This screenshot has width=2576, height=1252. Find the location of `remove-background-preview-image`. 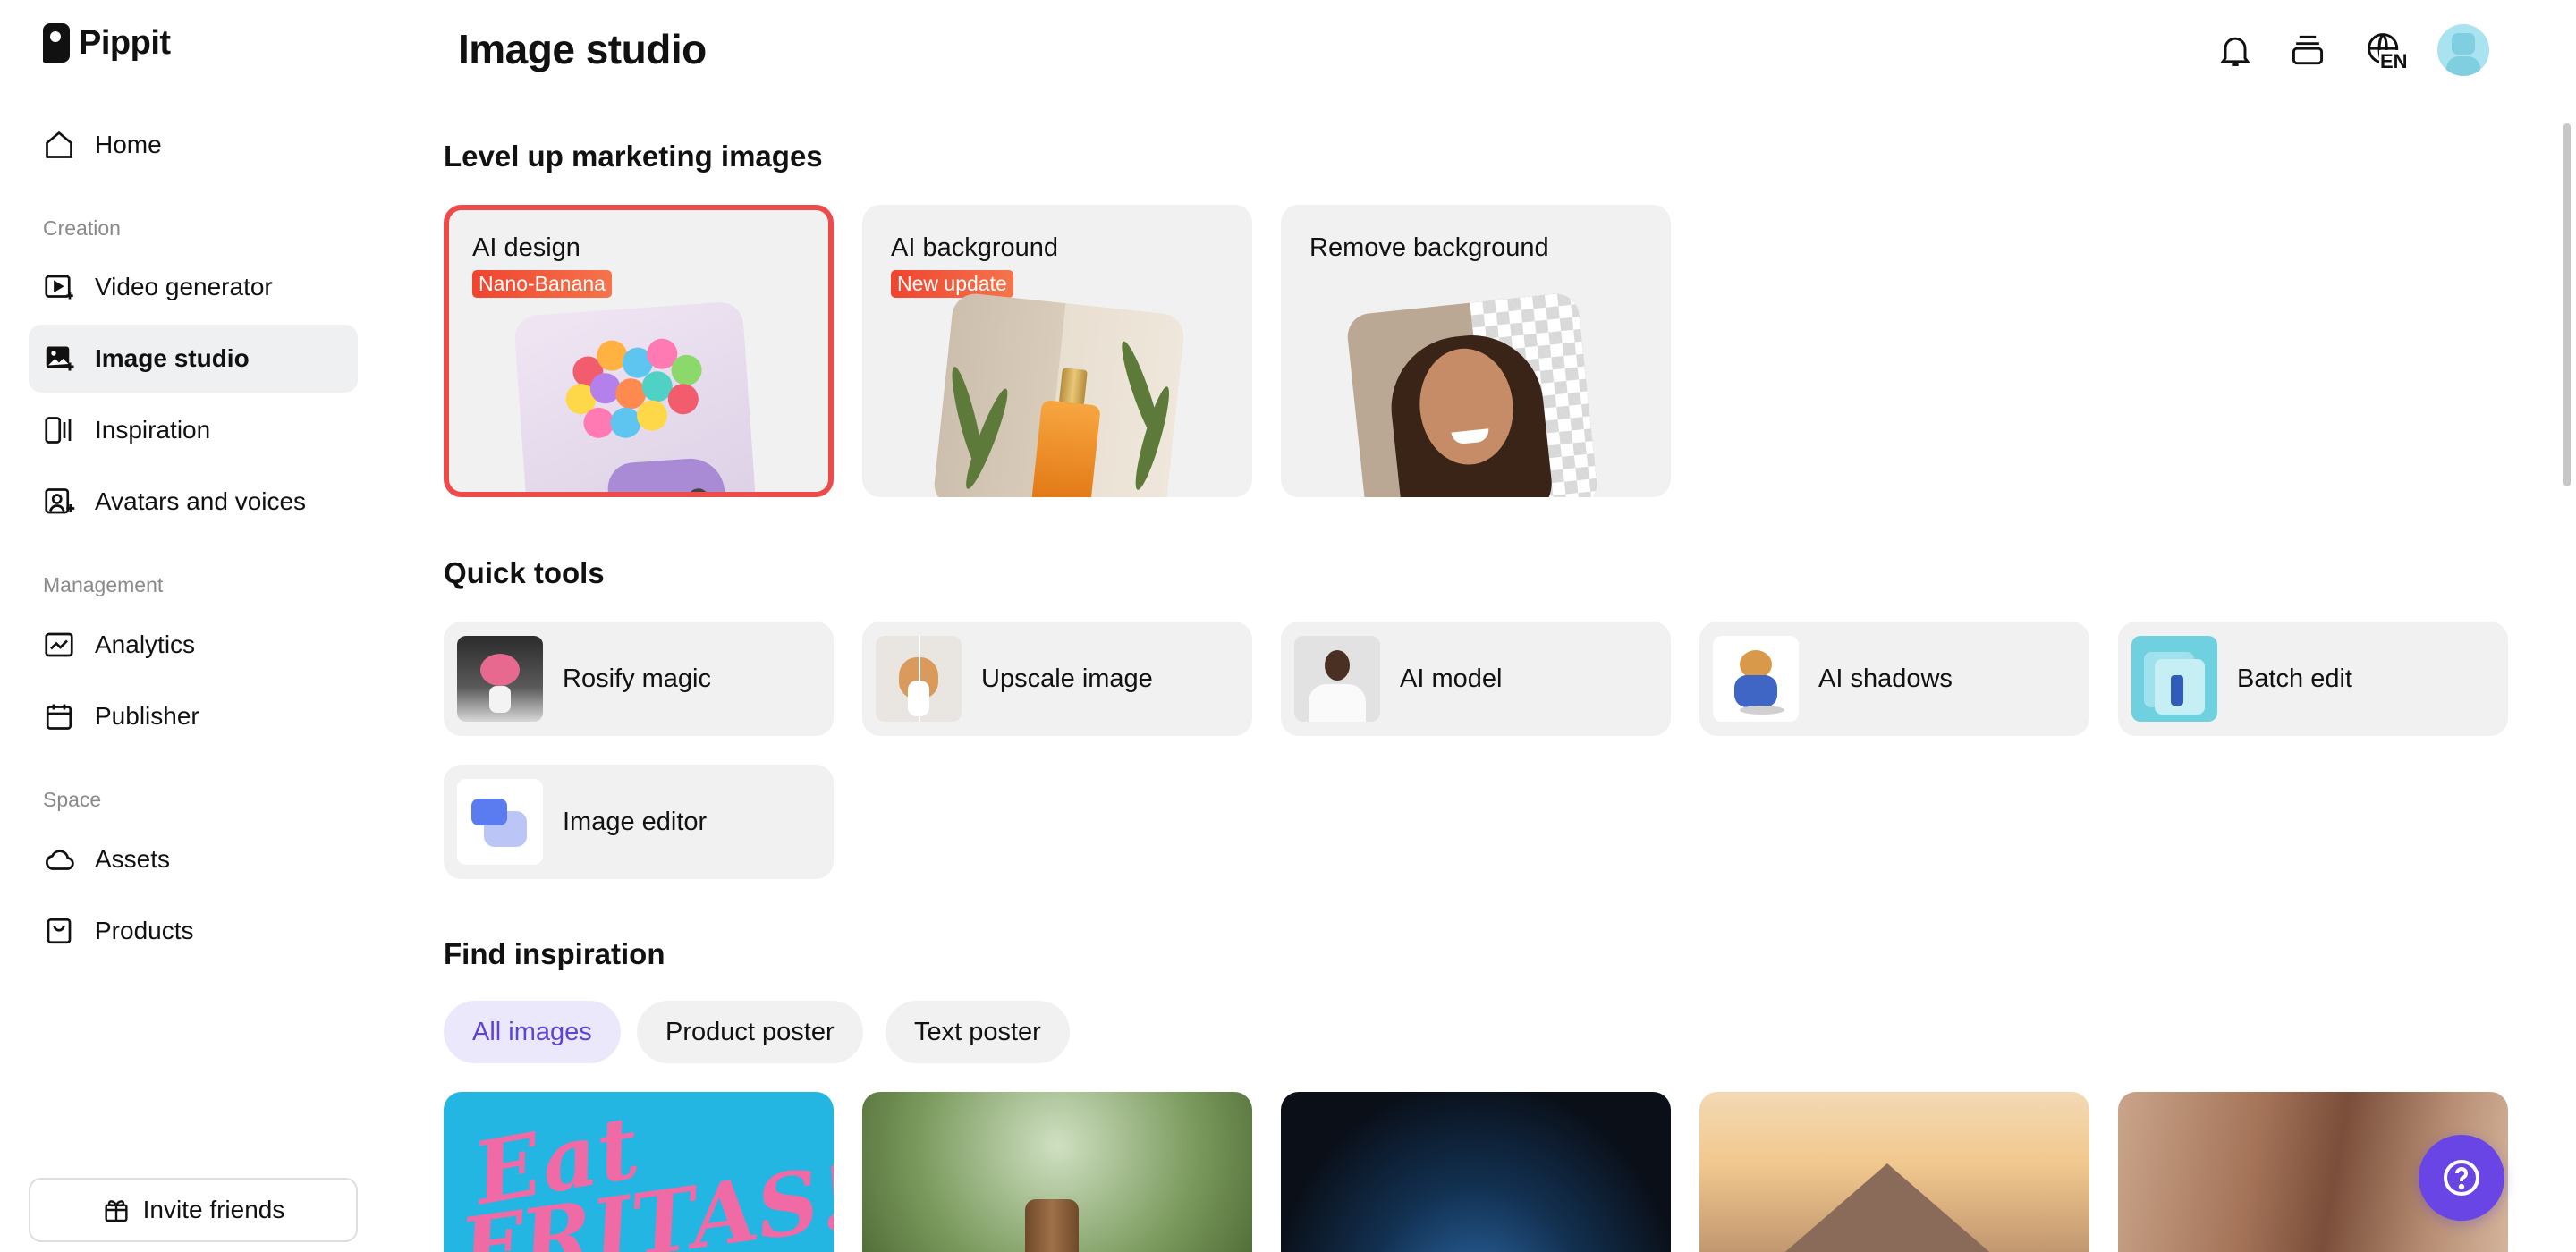

remove-background-preview-image is located at coordinates (1472, 394).